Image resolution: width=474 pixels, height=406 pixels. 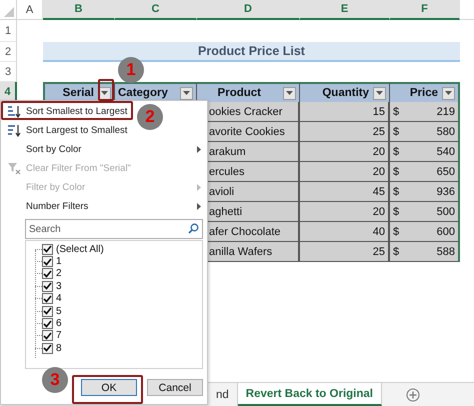 I want to click on search-field: Search, so click(x=114, y=229).